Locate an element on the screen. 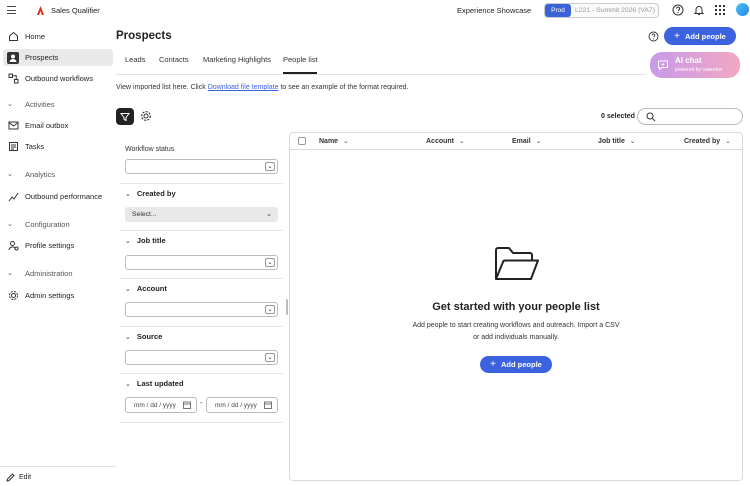 This screenshot has height=486, width=750. sidebar-item-prospects: Prospects is located at coordinates (58, 57).